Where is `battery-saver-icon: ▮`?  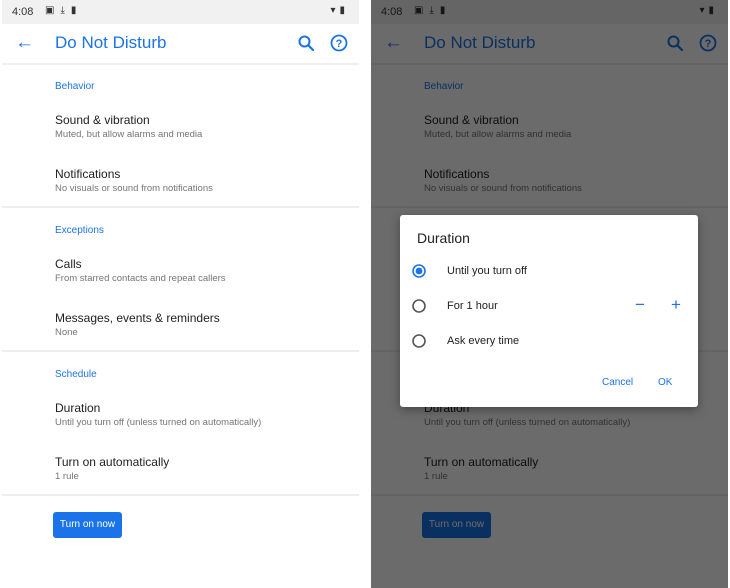
battery-saver-icon: ▮ is located at coordinates (76, 10).